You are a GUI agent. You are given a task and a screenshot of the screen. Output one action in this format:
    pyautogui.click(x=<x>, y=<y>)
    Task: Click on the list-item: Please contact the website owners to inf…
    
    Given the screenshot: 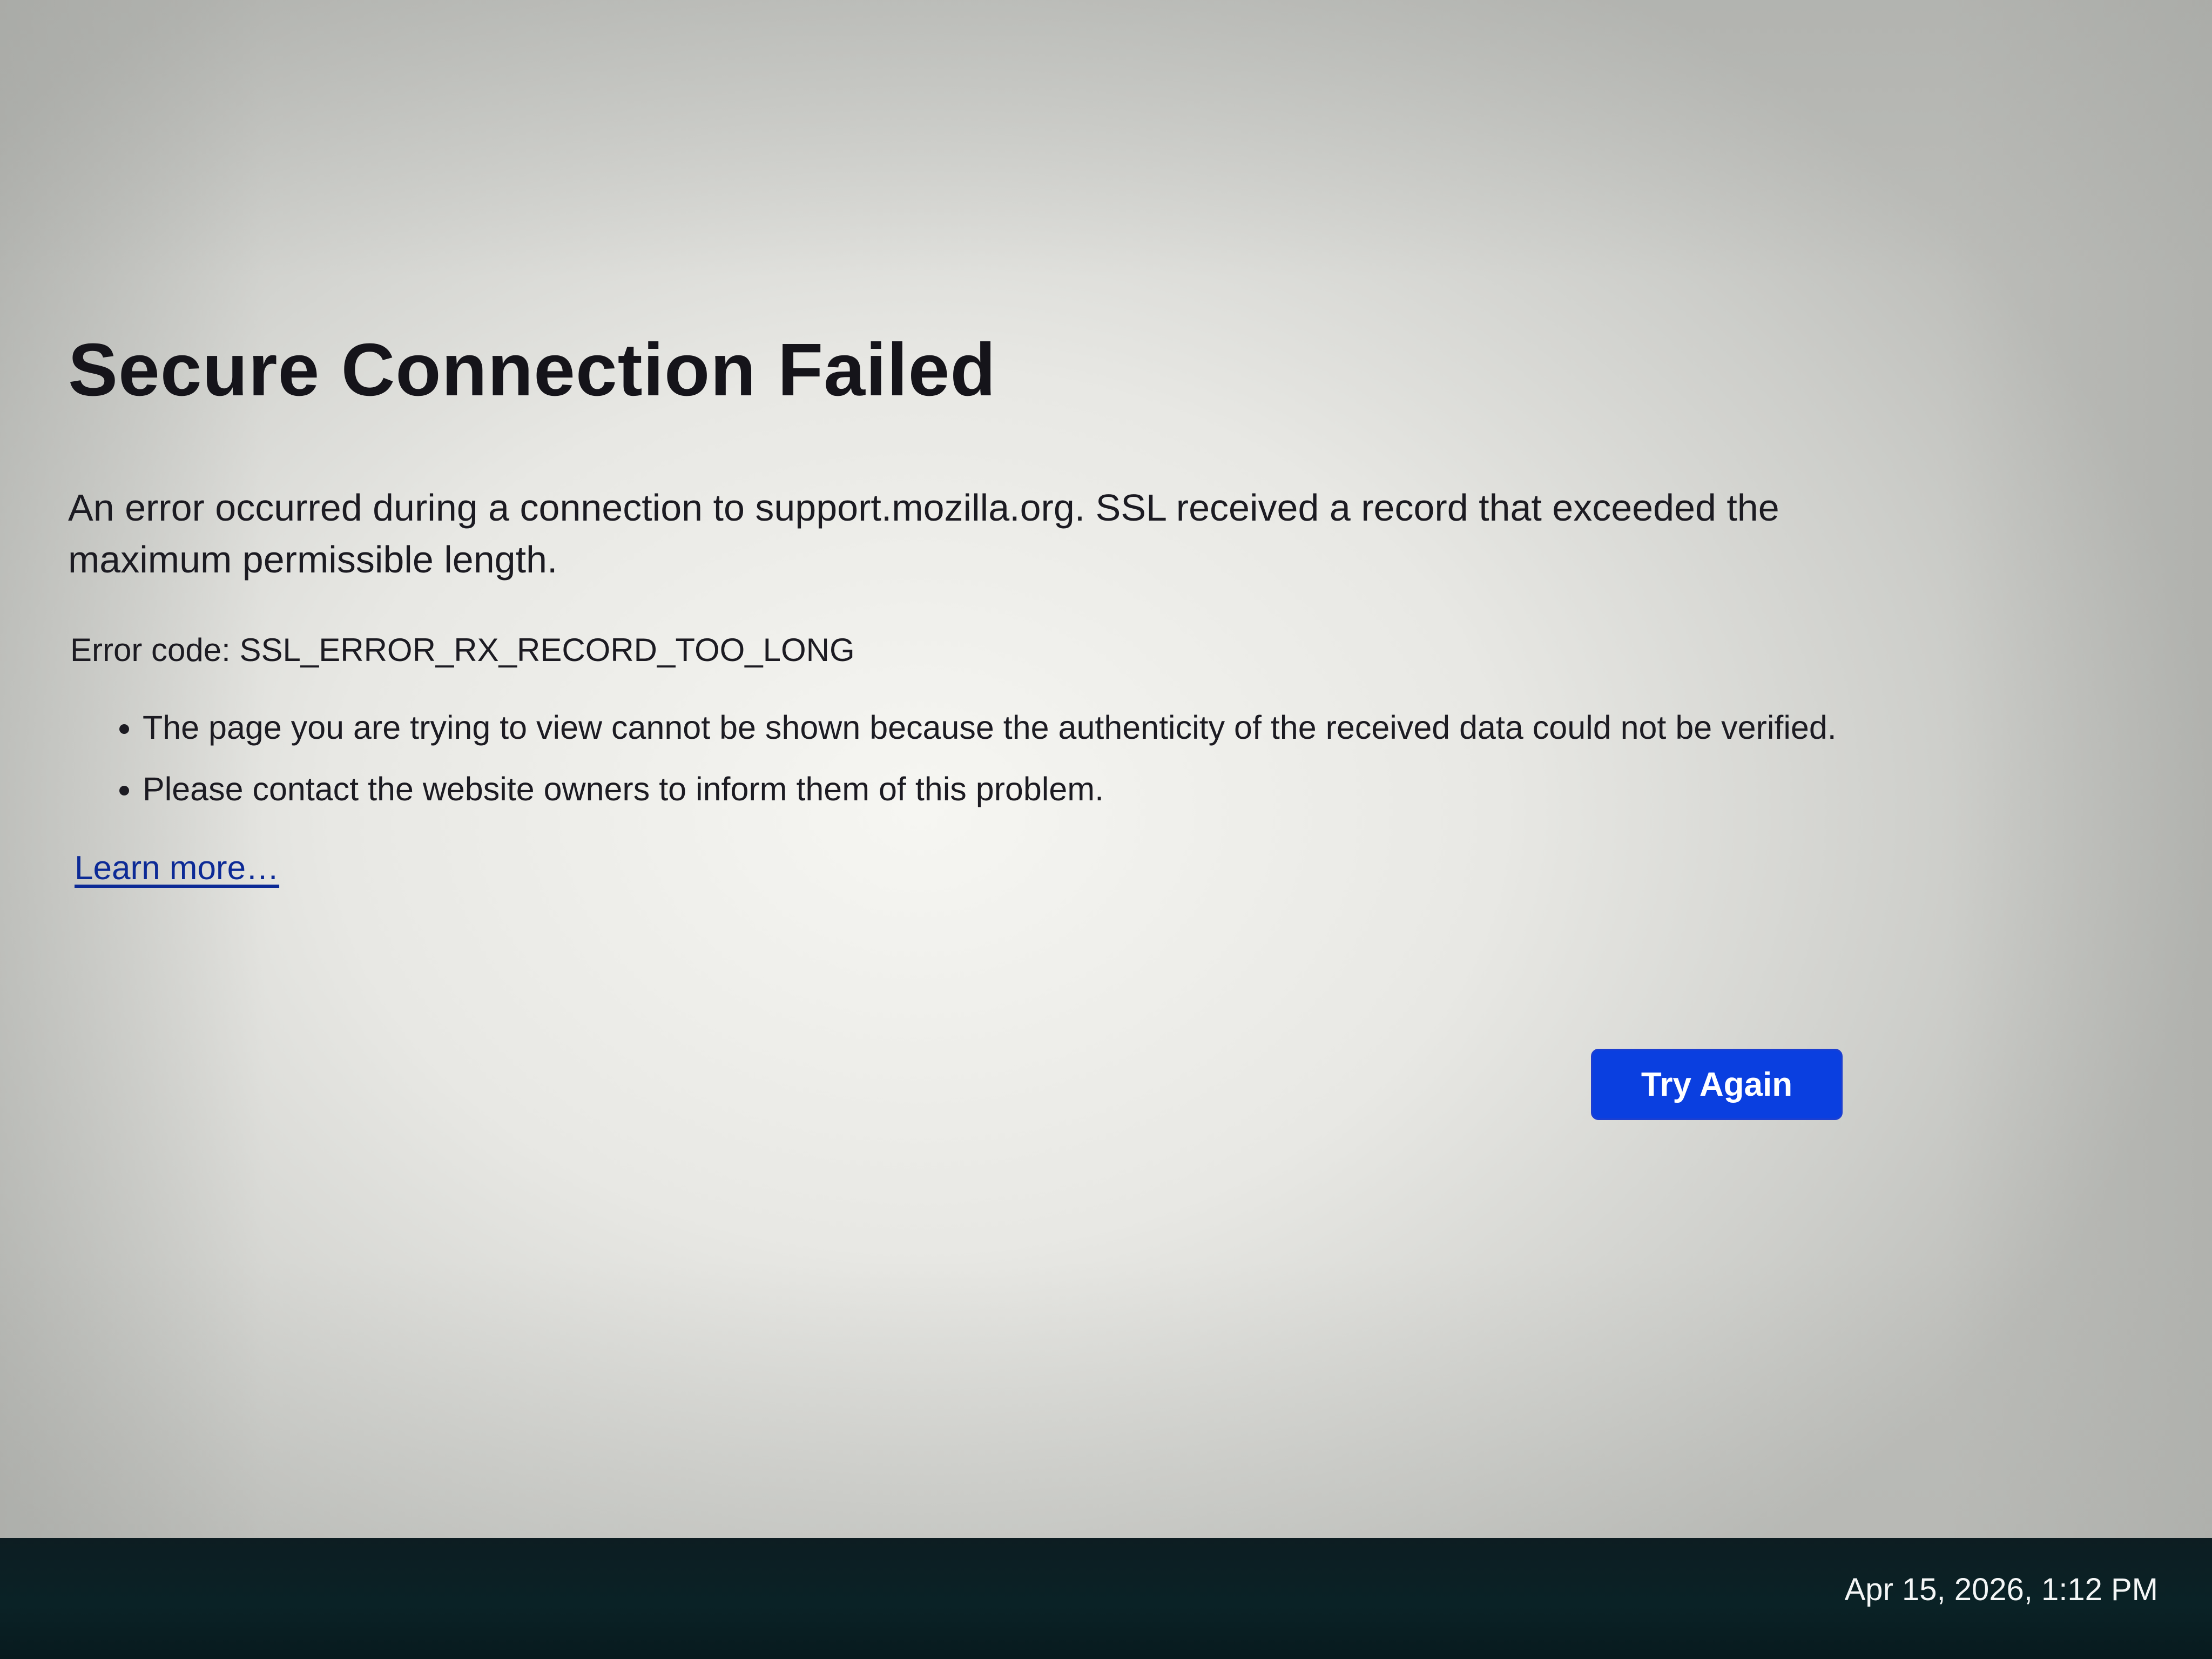 What is the action you would take?
    pyautogui.click(x=1002, y=789)
    